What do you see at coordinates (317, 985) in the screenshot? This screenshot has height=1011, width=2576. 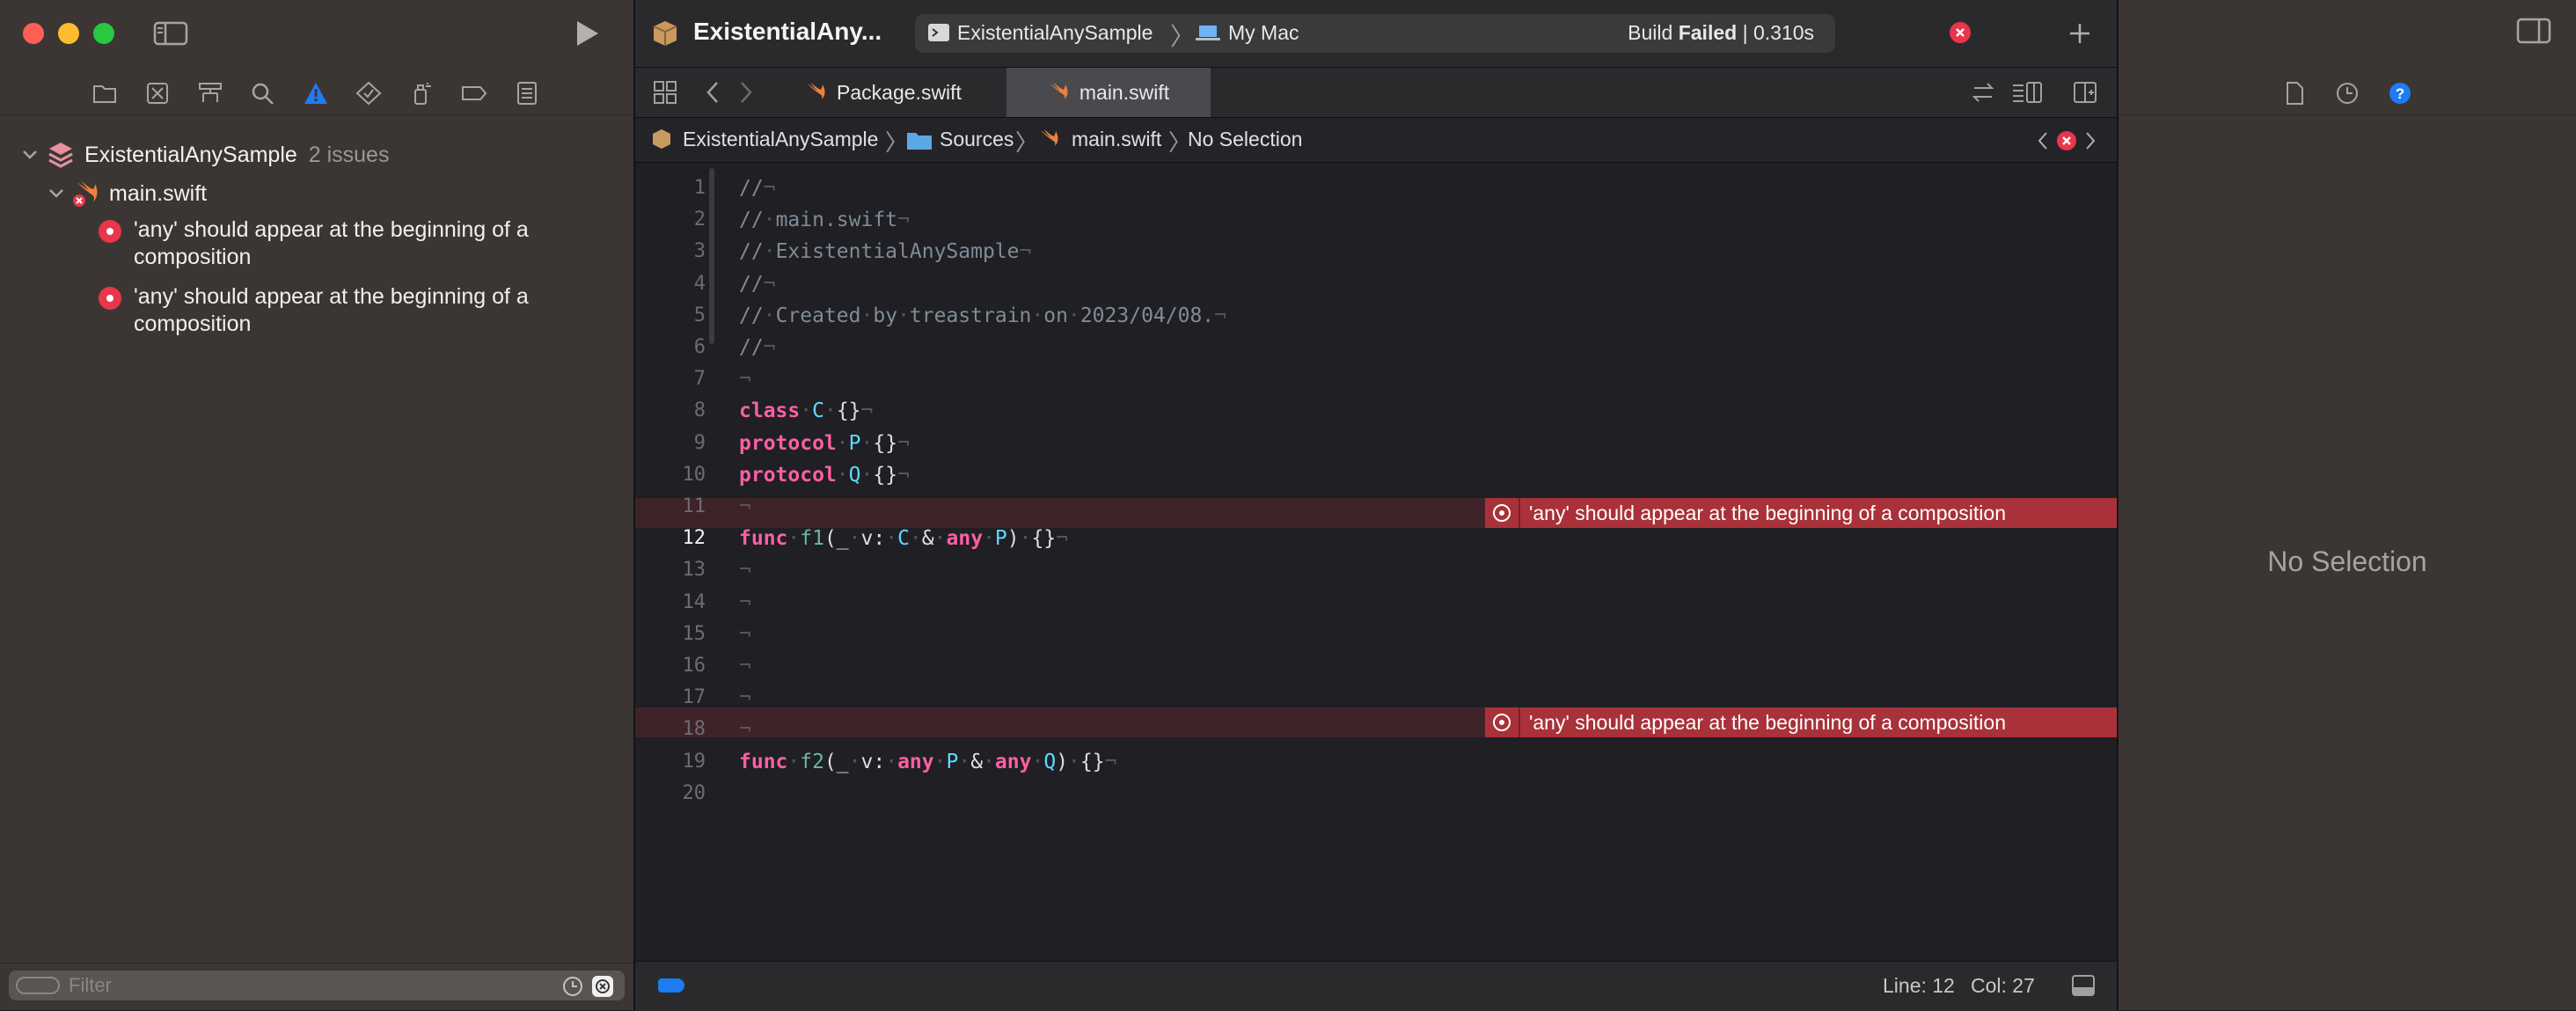 I see `filter-field: Filter` at bounding box center [317, 985].